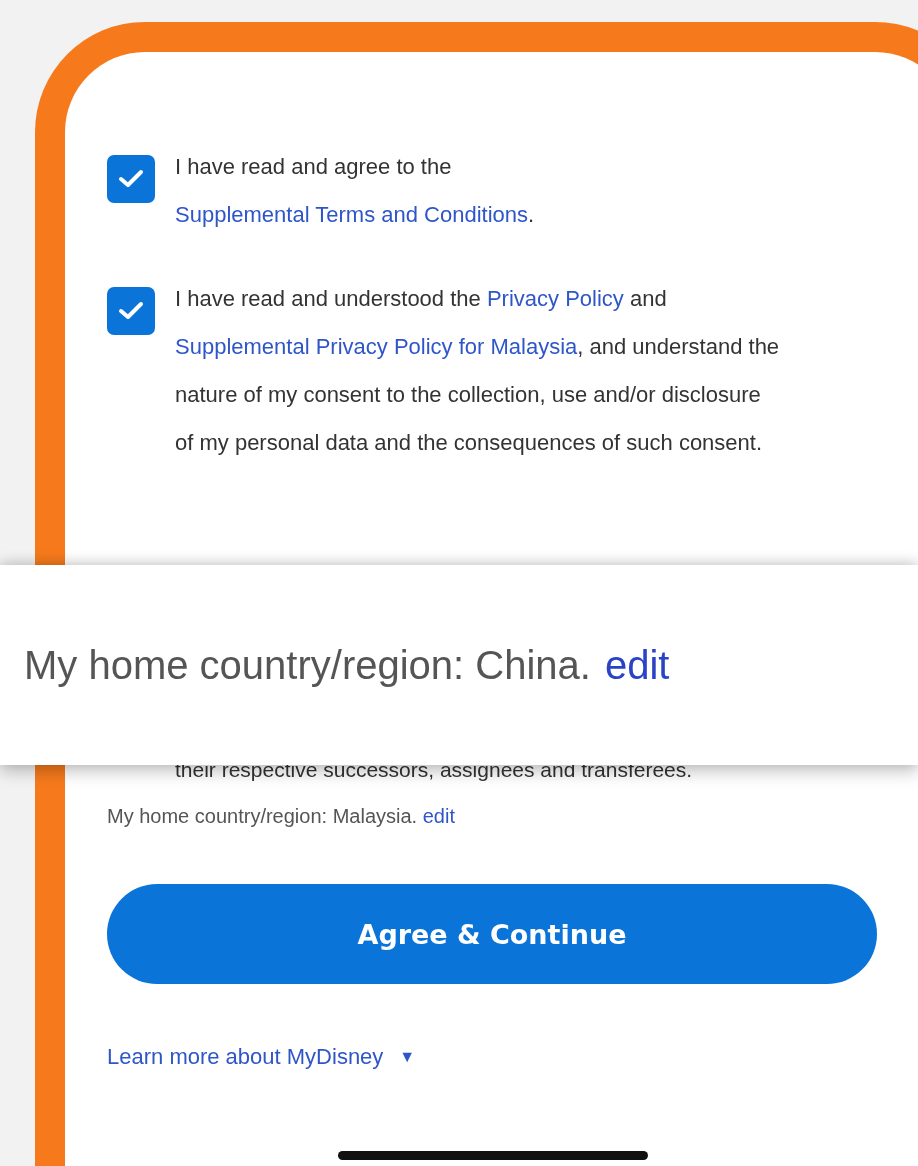 This screenshot has height=1166, width=918. What do you see at coordinates (261, 1057) in the screenshot?
I see `learn-more-link: Learn more about MyDisney ▼` at bounding box center [261, 1057].